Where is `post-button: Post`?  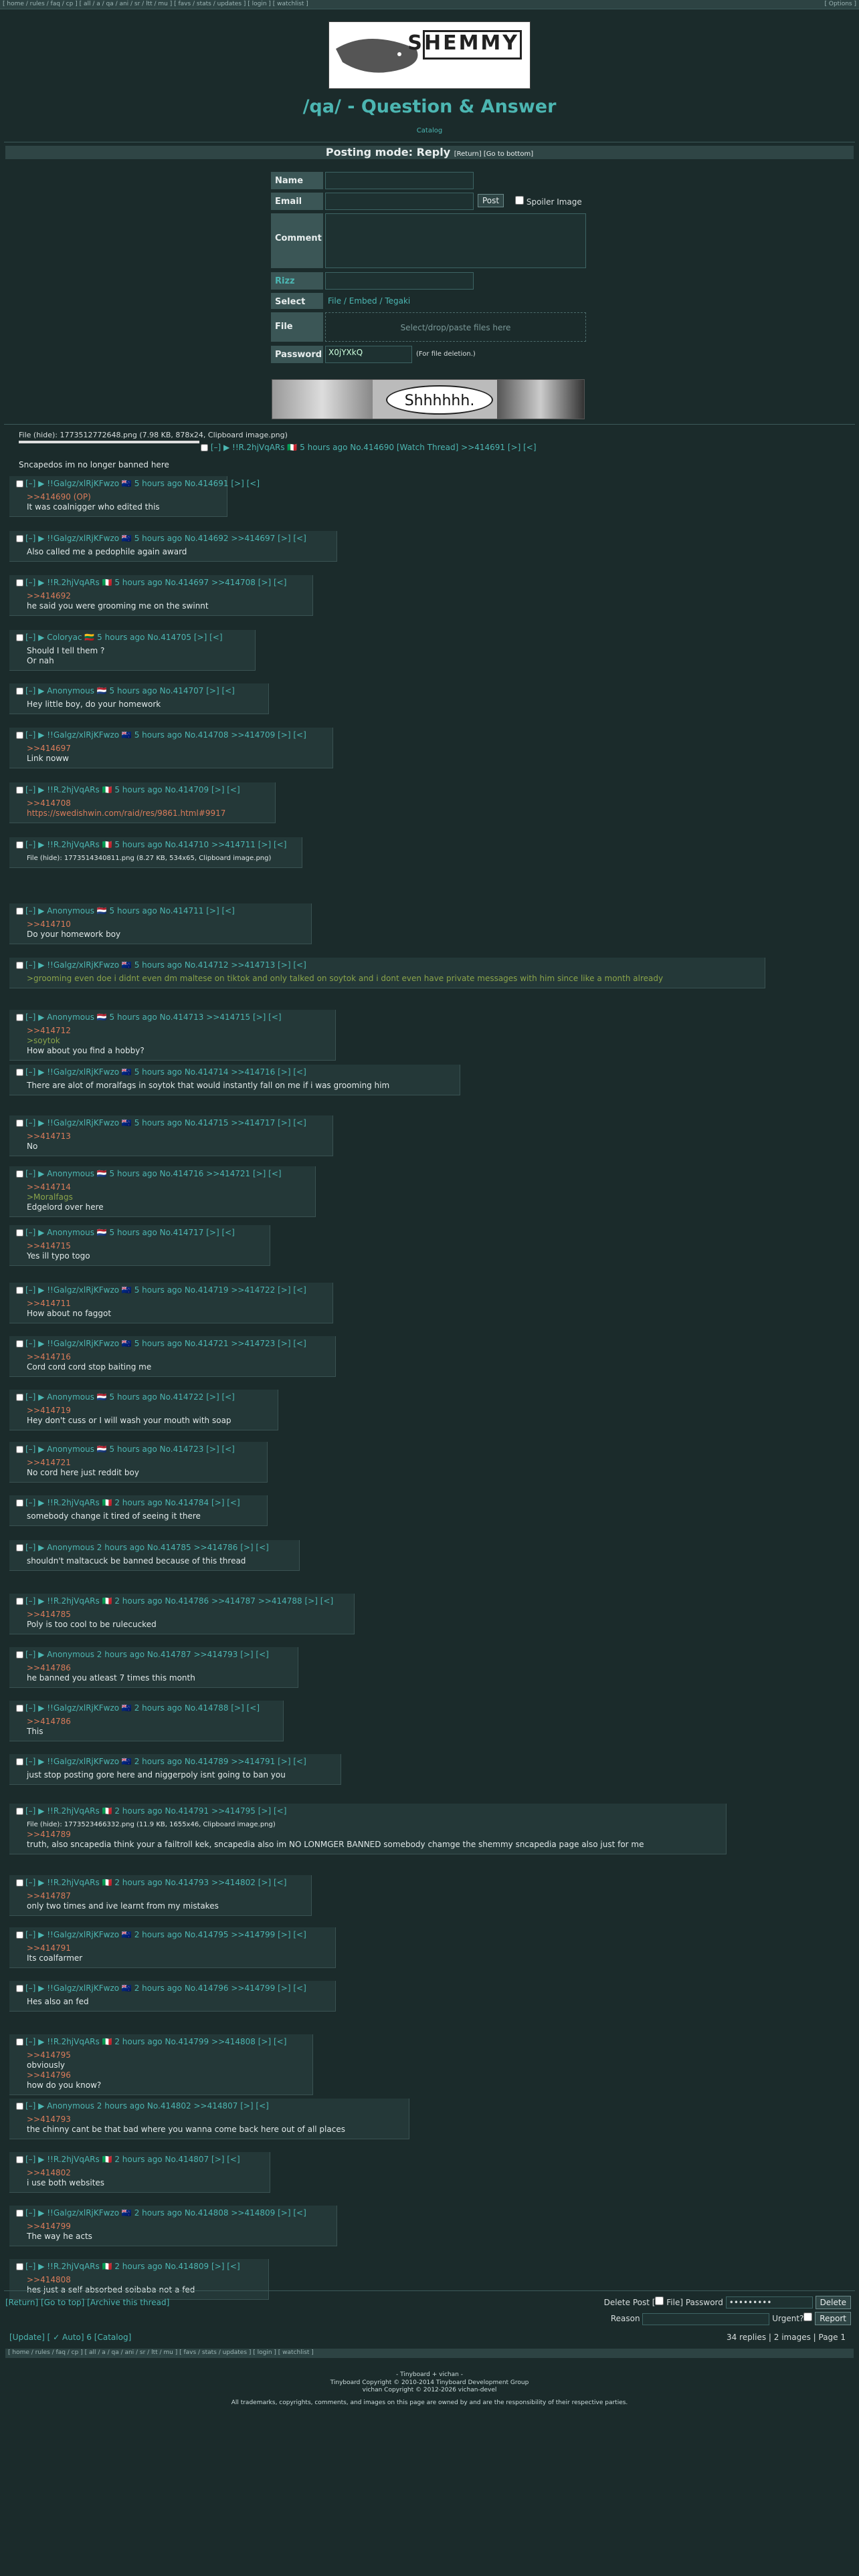
post-button: Post is located at coordinates (491, 200).